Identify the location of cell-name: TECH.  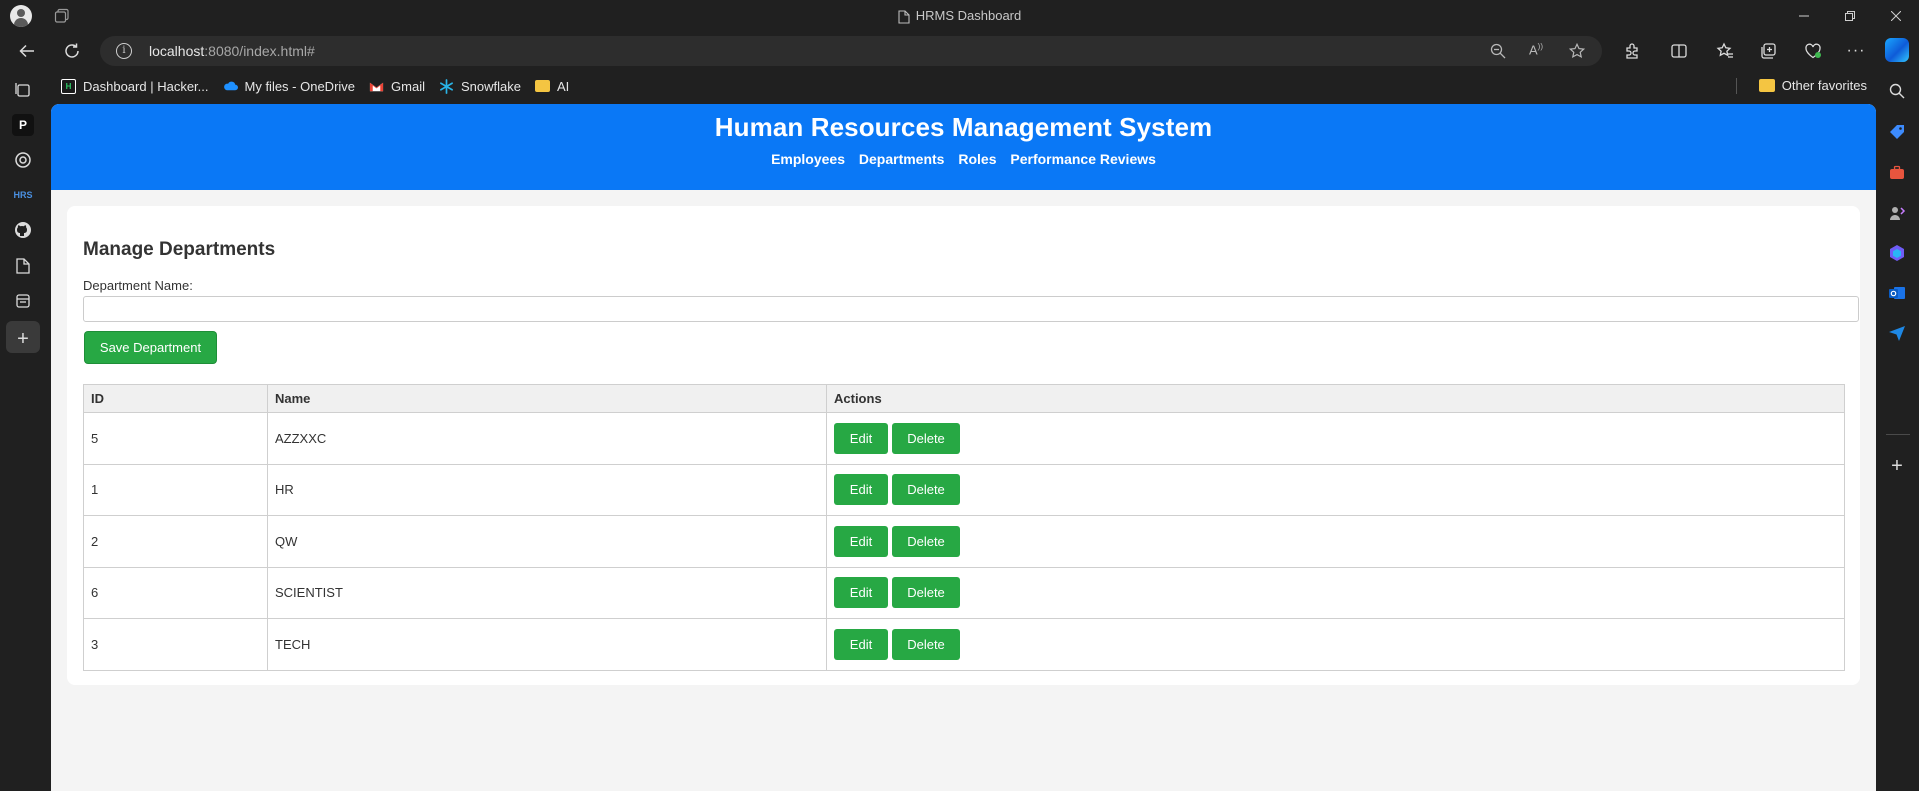
(547, 644).